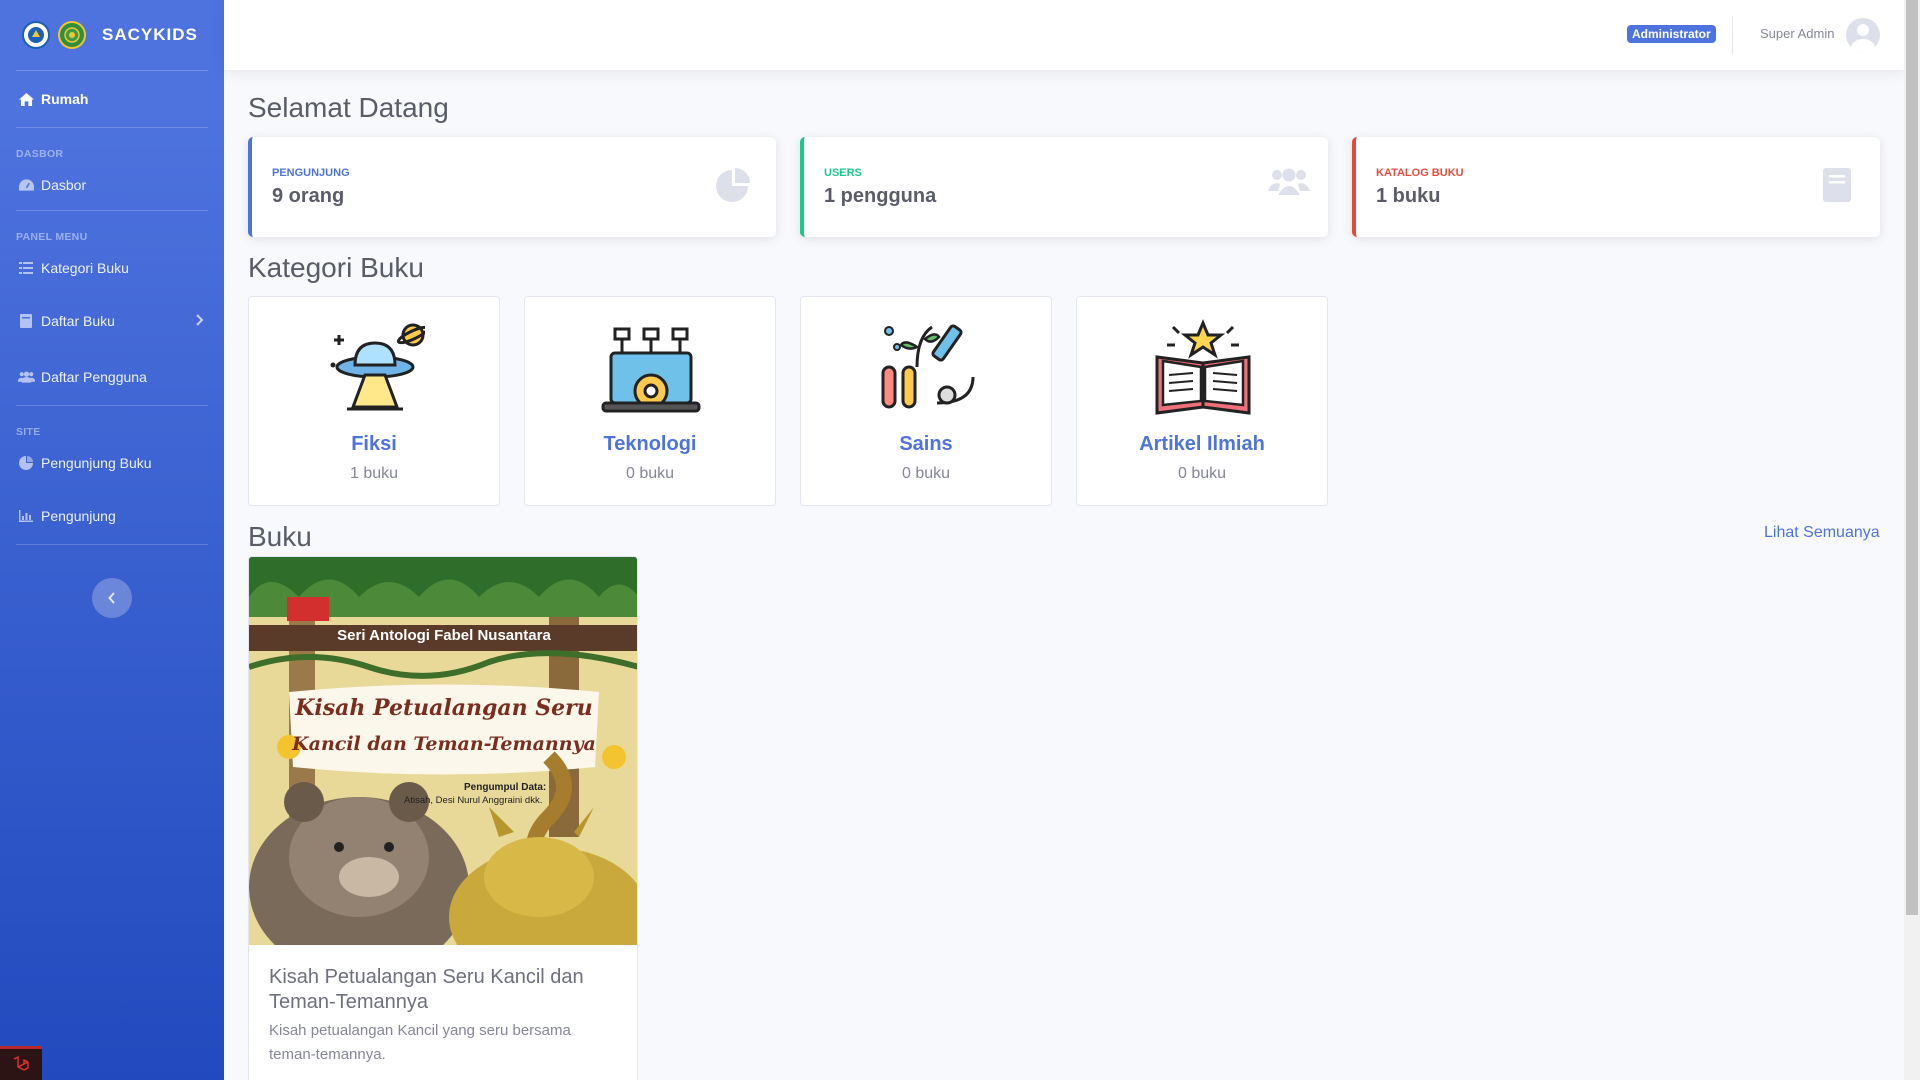 This screenshot has width=1920, height=1080. Describe the element at coordinates (308, 196) in the screenshot. I see `stat-value: 9 orang` at that location.